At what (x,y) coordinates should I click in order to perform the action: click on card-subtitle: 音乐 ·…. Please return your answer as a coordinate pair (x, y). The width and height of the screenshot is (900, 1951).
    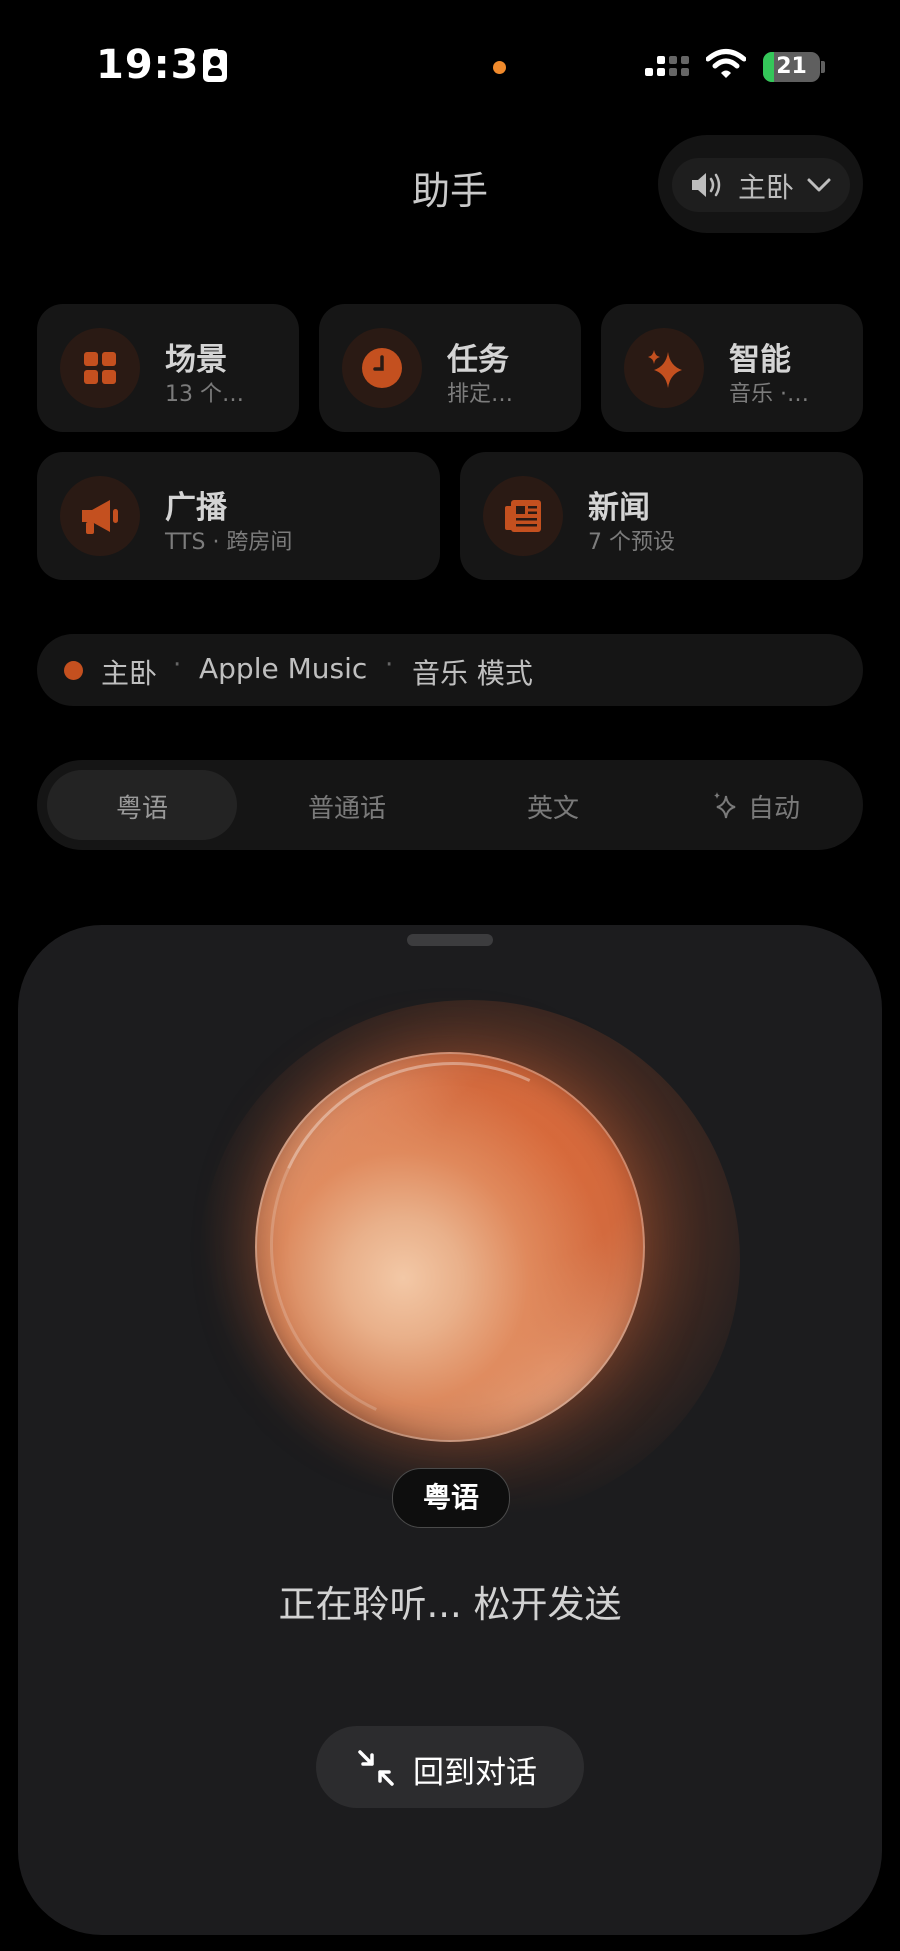
    Looking at the image, I should click on (769, 394).